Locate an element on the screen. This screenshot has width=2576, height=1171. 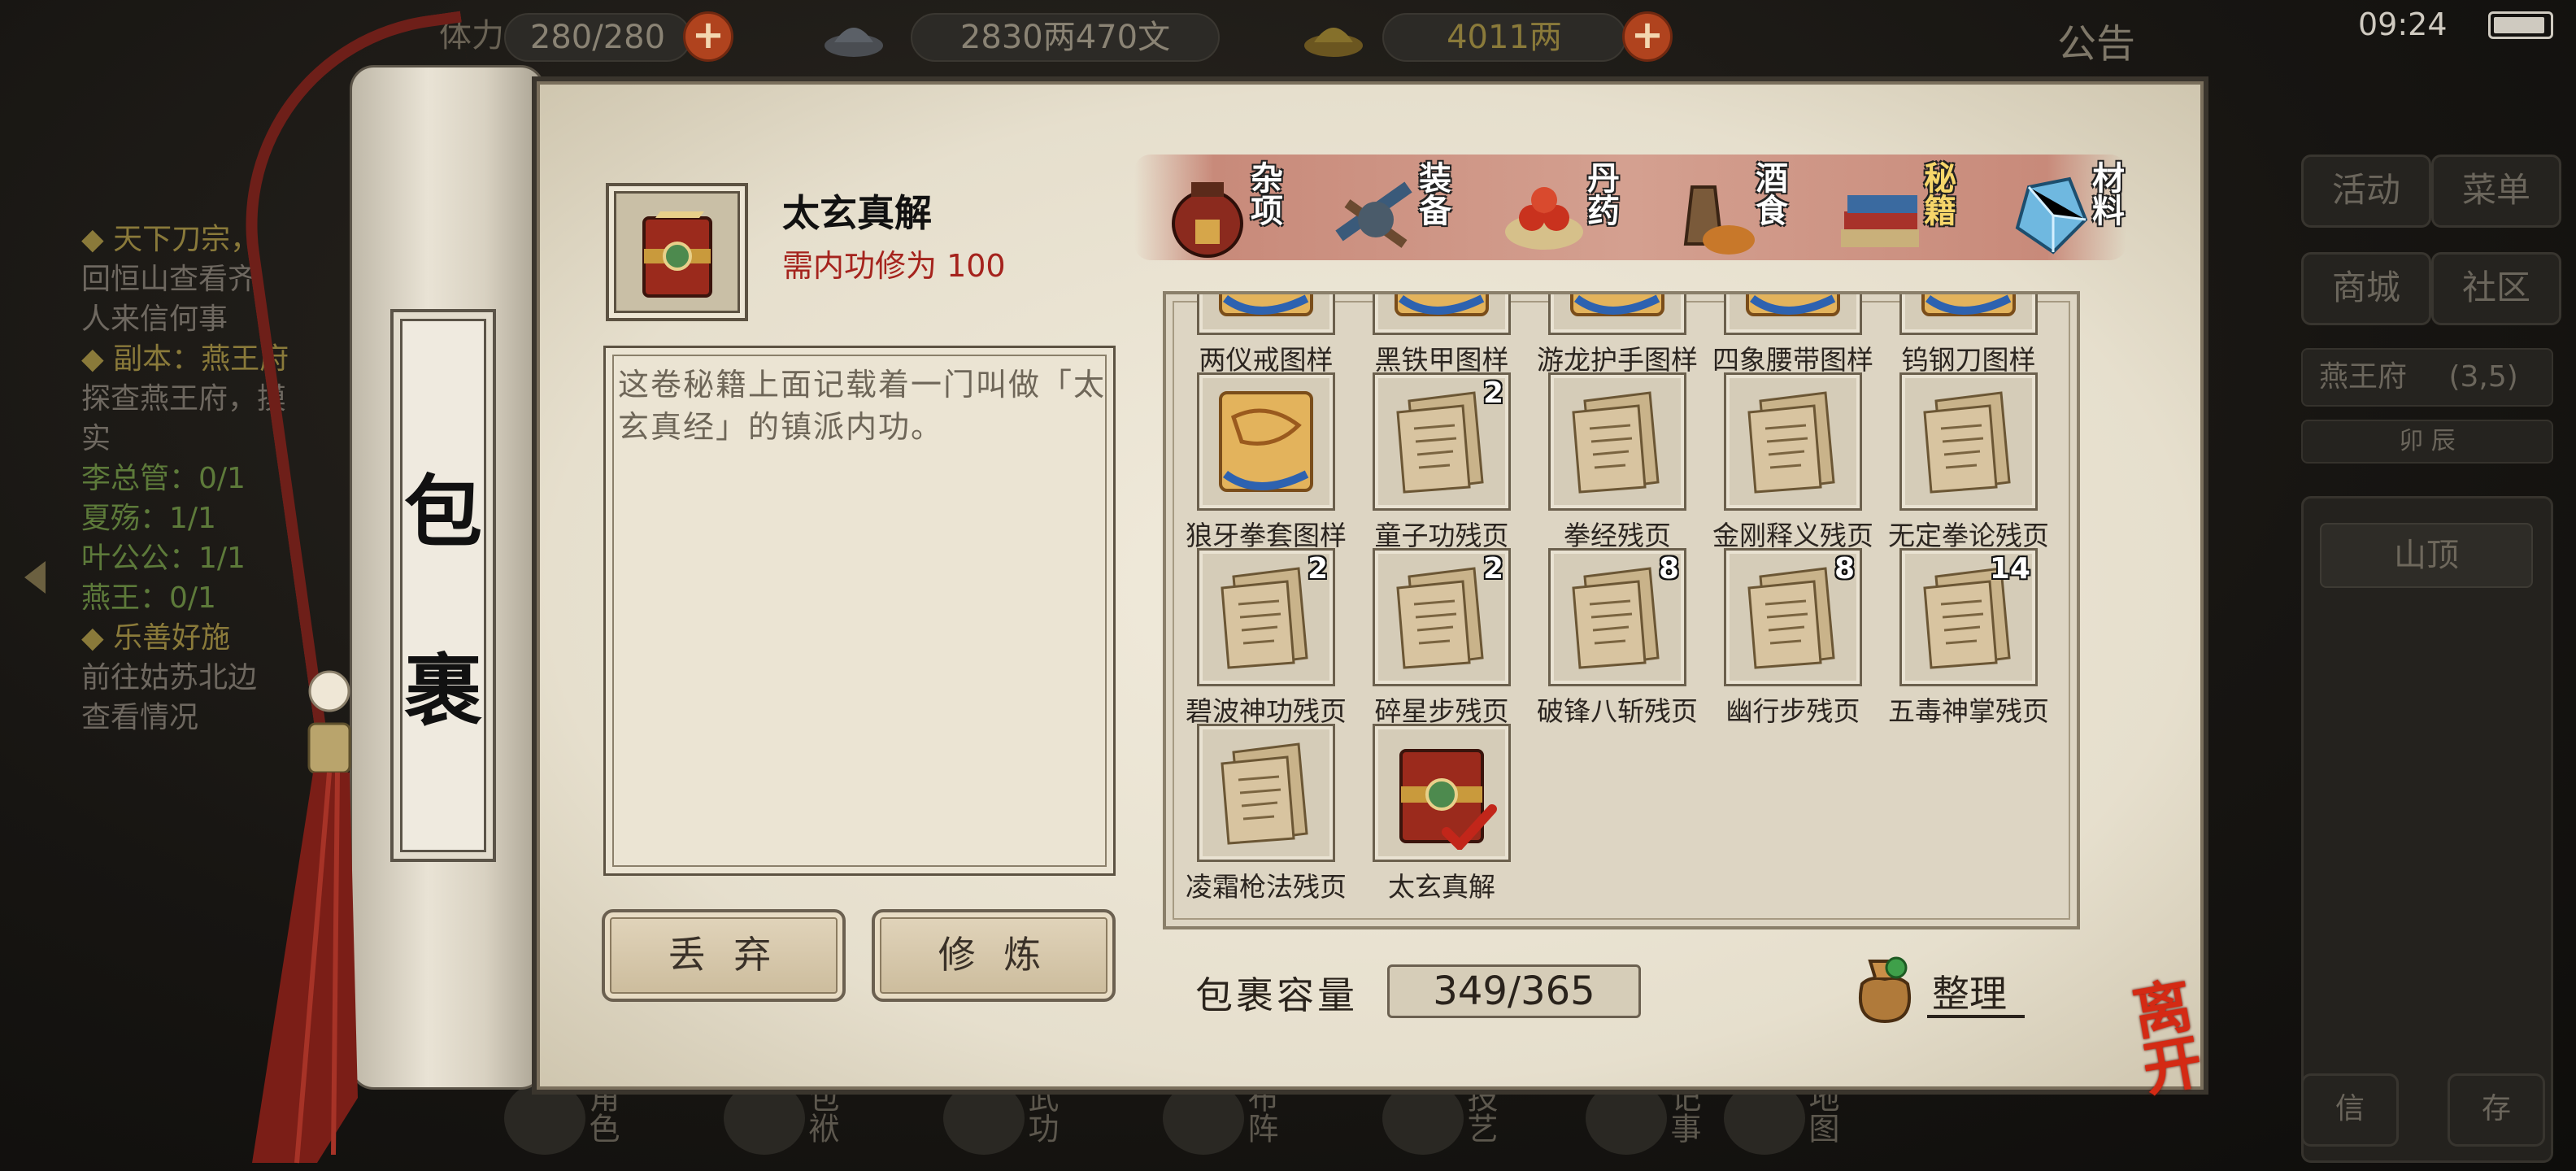
item-name: 四象腰带图样 is located at coordinates (1792, 360).